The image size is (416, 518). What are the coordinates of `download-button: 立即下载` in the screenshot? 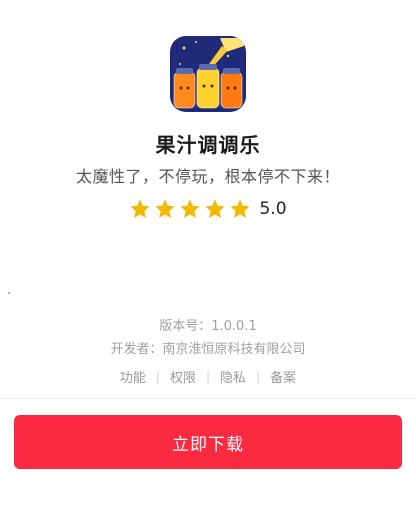 It's located at (208, 442).